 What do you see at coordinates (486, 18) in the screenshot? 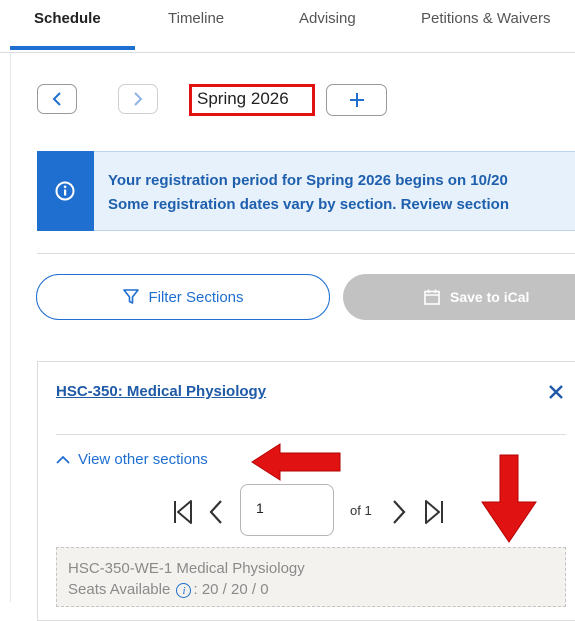
I see `tab-petitions-waivers: Petitions & Waivers` at bounding box center [486, 18].